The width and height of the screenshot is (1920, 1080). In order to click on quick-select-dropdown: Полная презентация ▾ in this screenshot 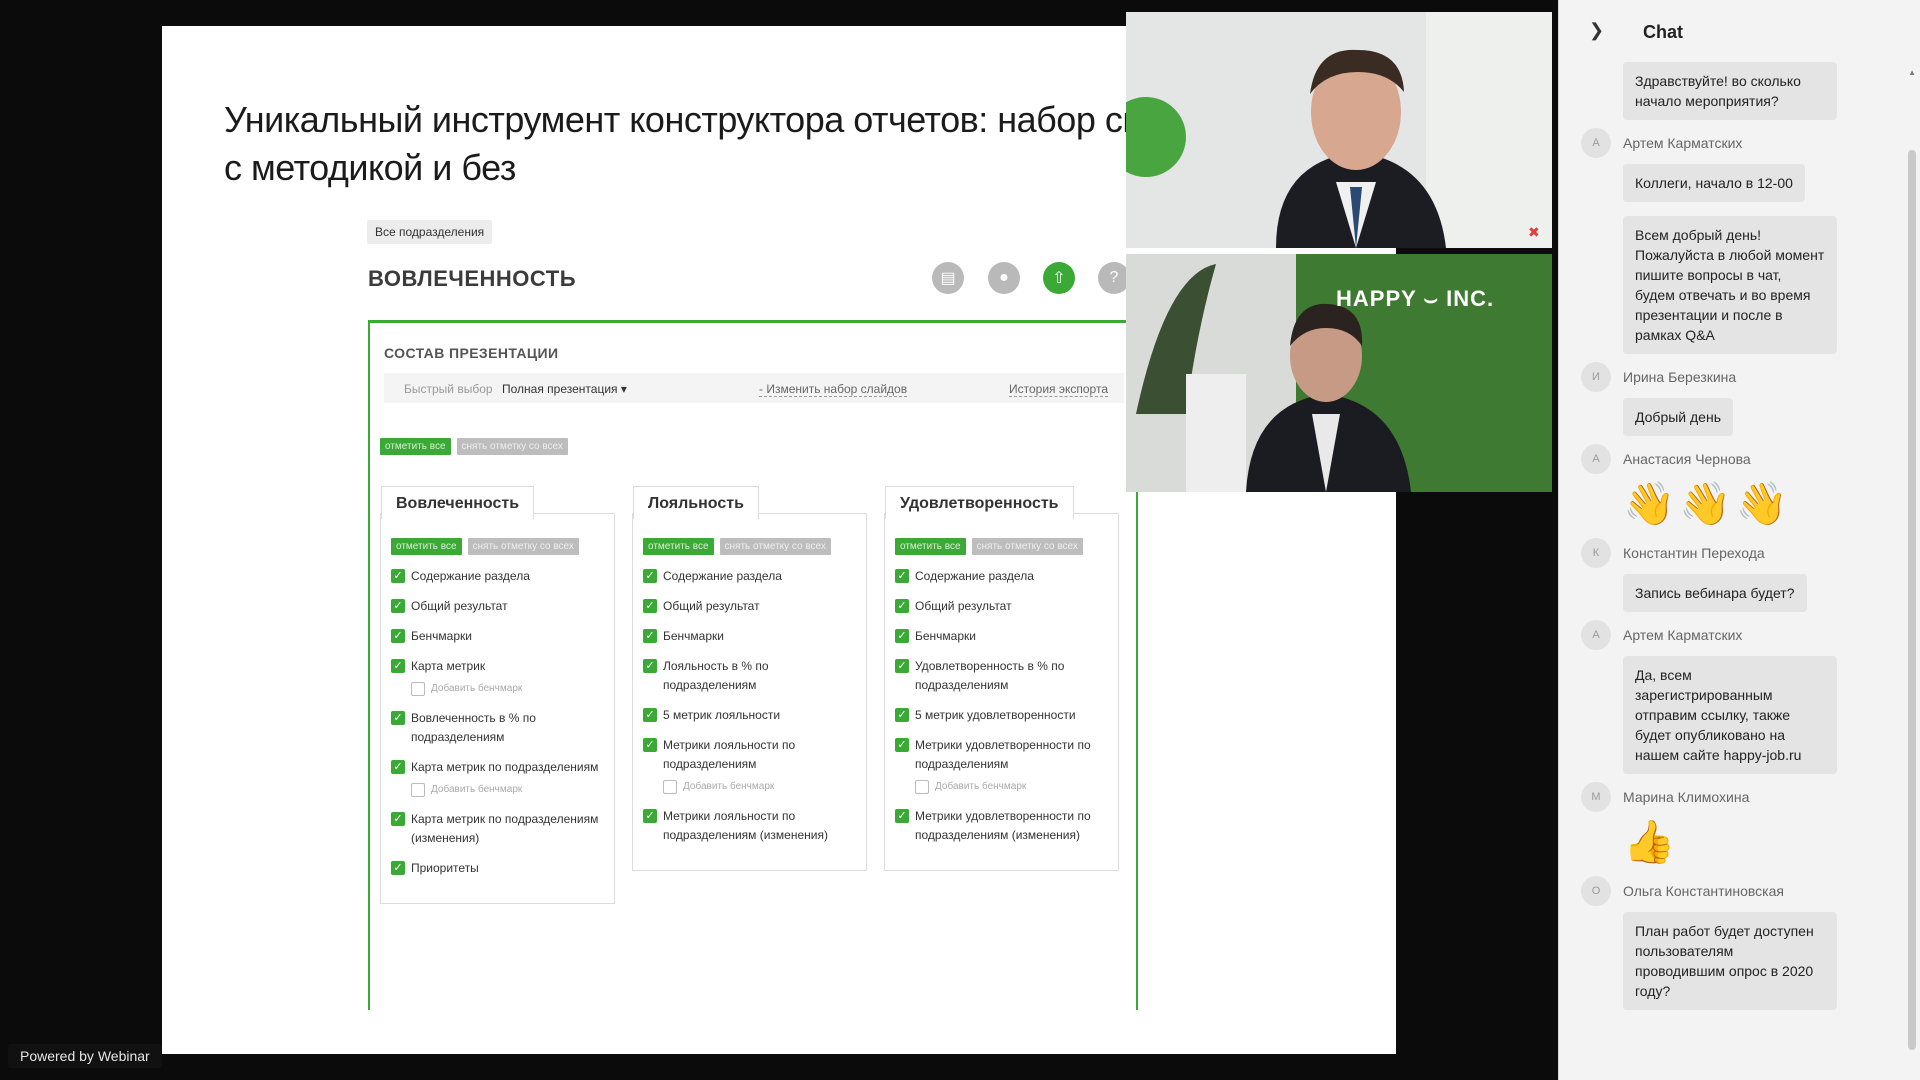, I will do `click(564, 389)`.